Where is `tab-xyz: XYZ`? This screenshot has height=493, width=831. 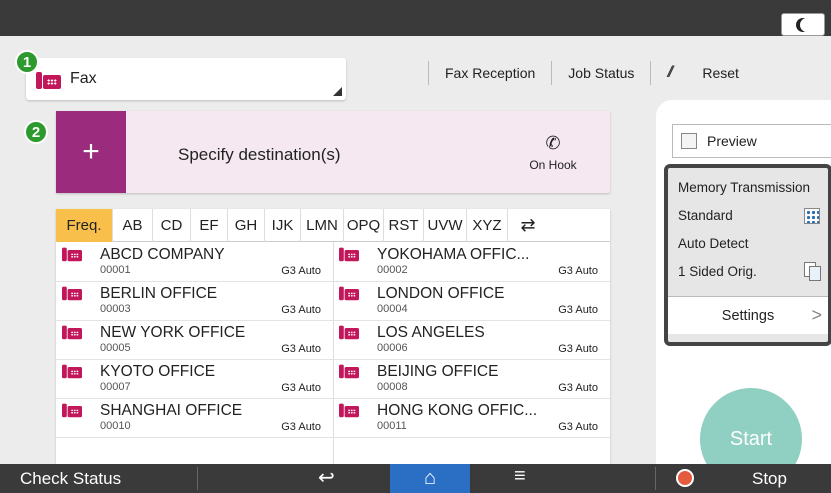 tab-xyz: XYZ is located at coordinates (487, 225).